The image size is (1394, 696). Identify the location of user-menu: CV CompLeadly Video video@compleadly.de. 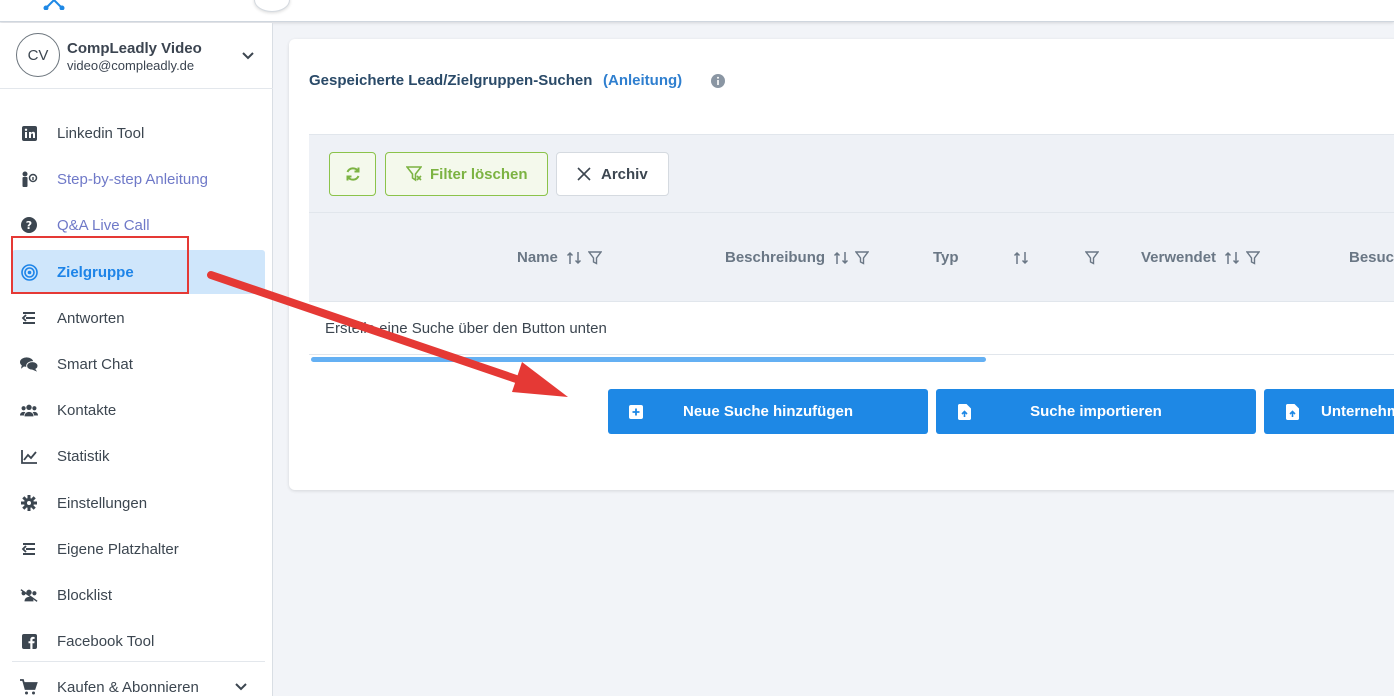
(136, 56).